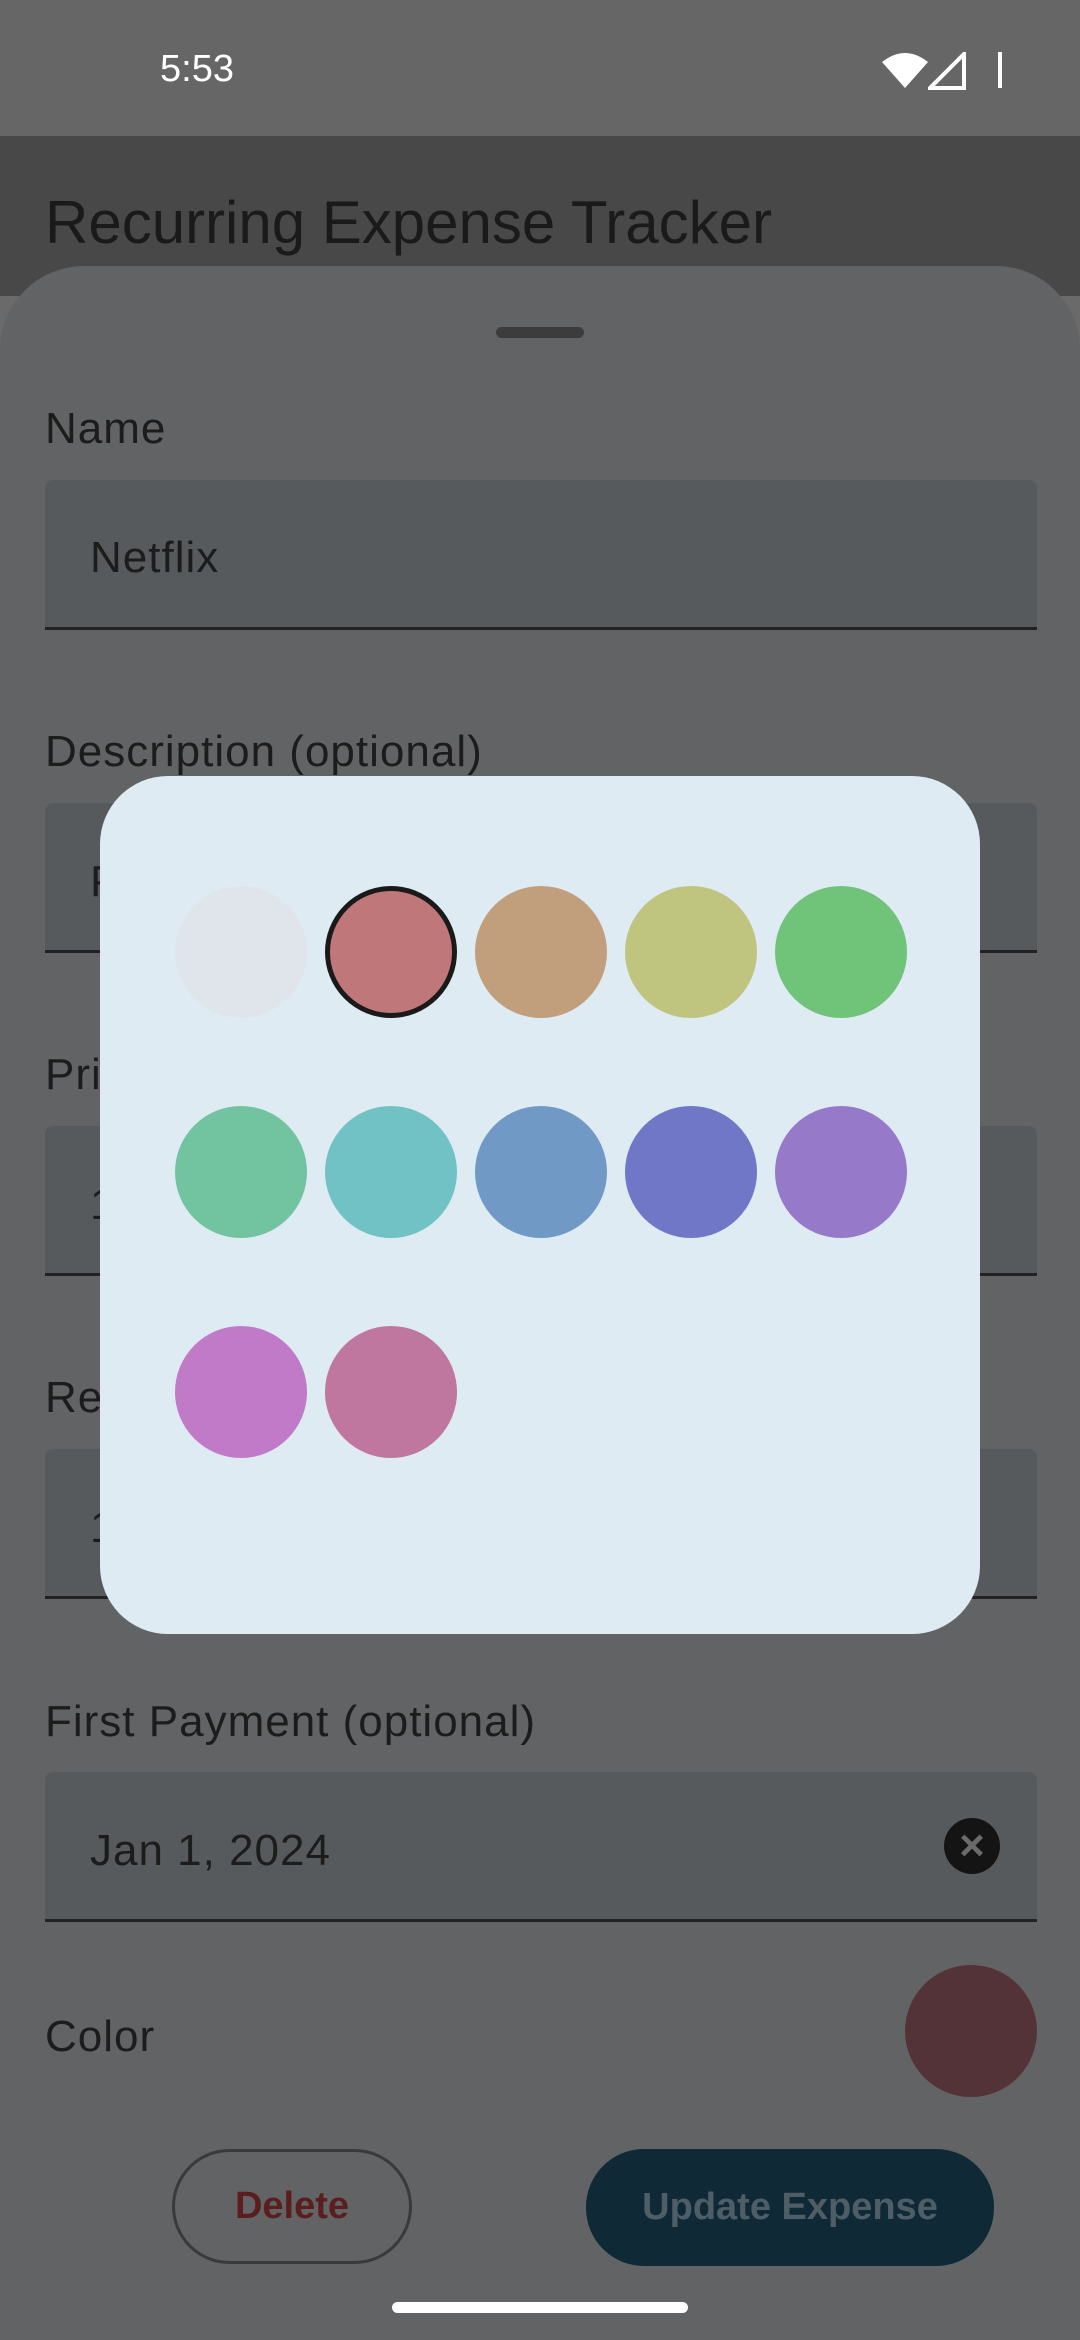 The height and width of the screenshot is (2340, 1080). Describe the element at coordinates (408, 222) in the screenshot. I see `app-title: Recurring Expense Tracker` at that location.